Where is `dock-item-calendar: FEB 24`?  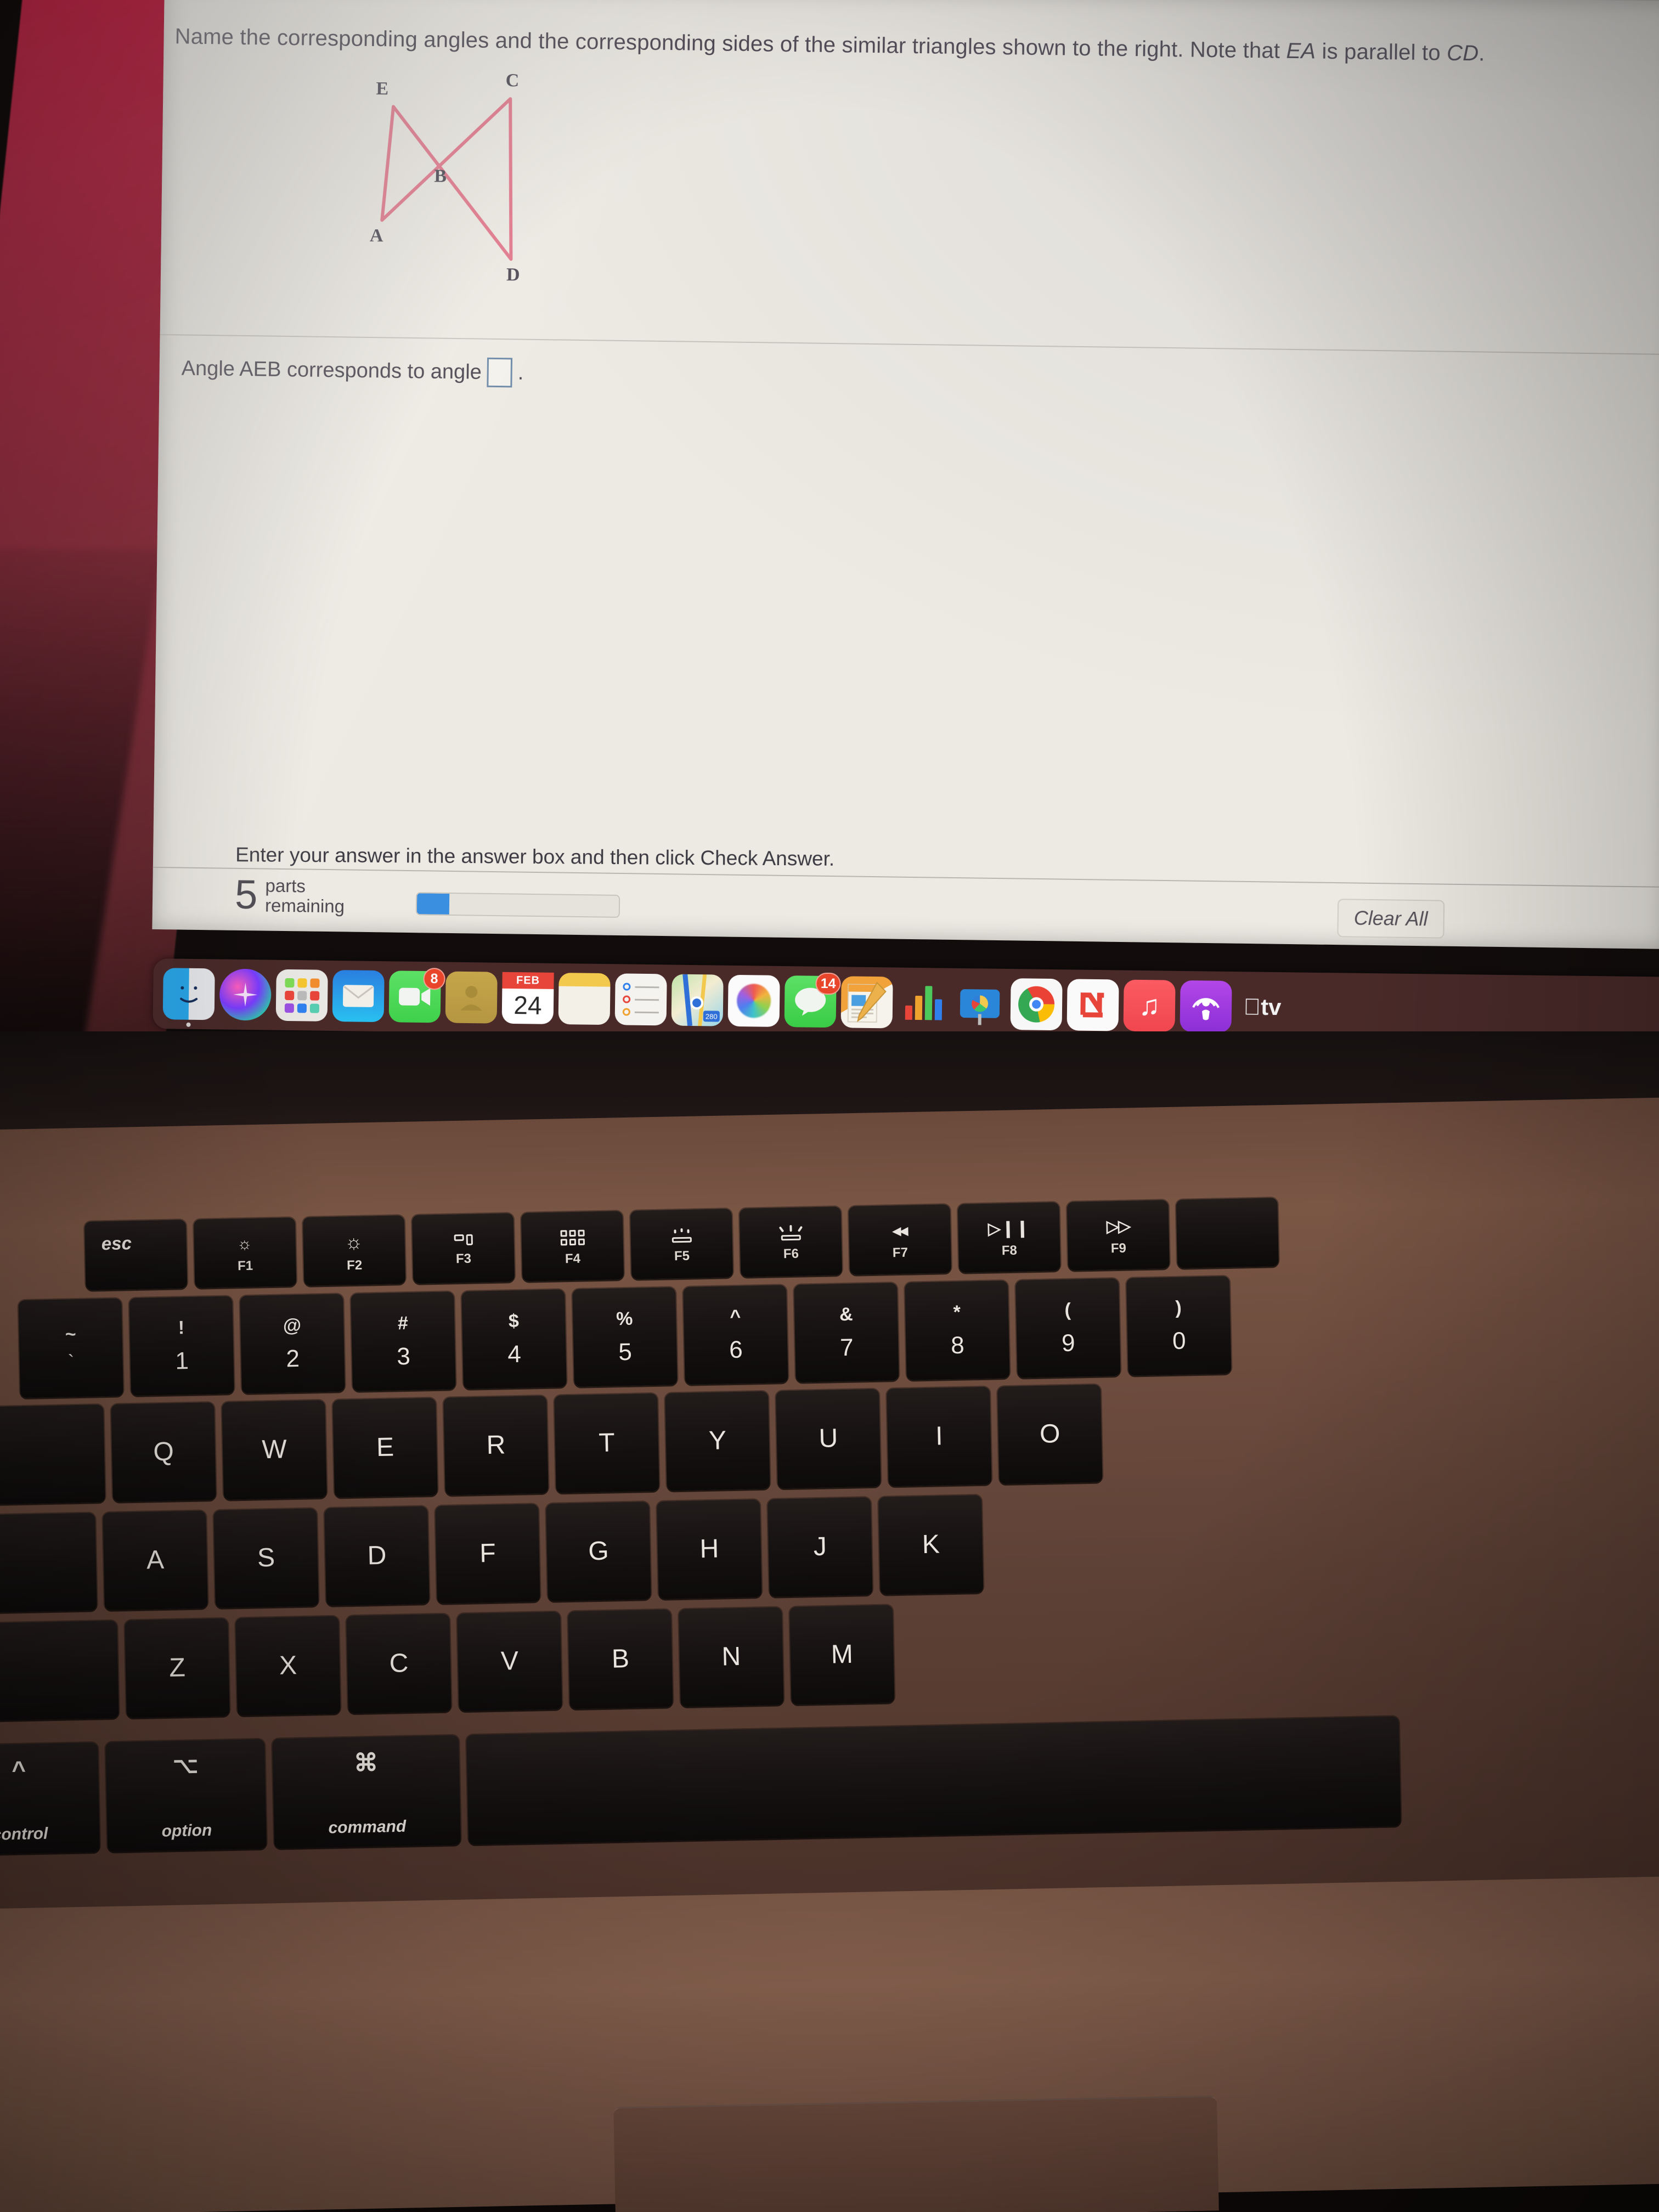 dock-item-calendar: FEB 24 is located at coordinates (527, 998).